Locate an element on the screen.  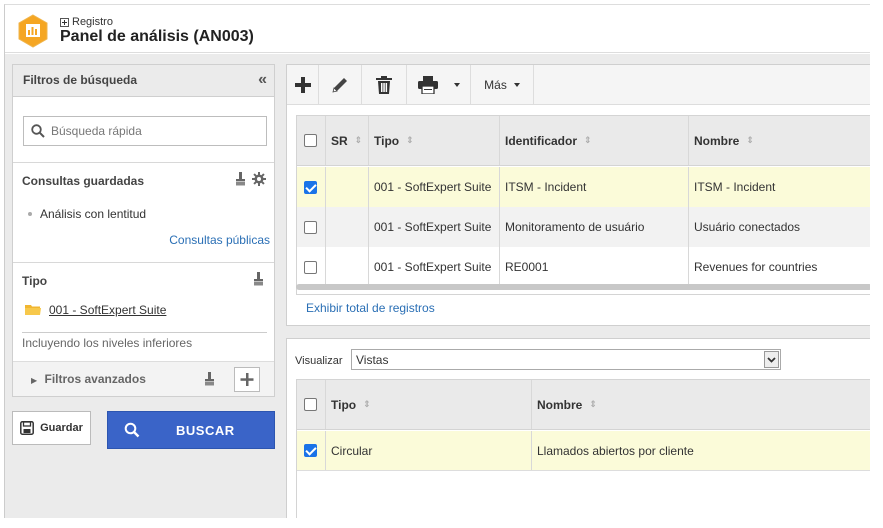
breadcrumb: Registro is located at coordinates (86, 22).